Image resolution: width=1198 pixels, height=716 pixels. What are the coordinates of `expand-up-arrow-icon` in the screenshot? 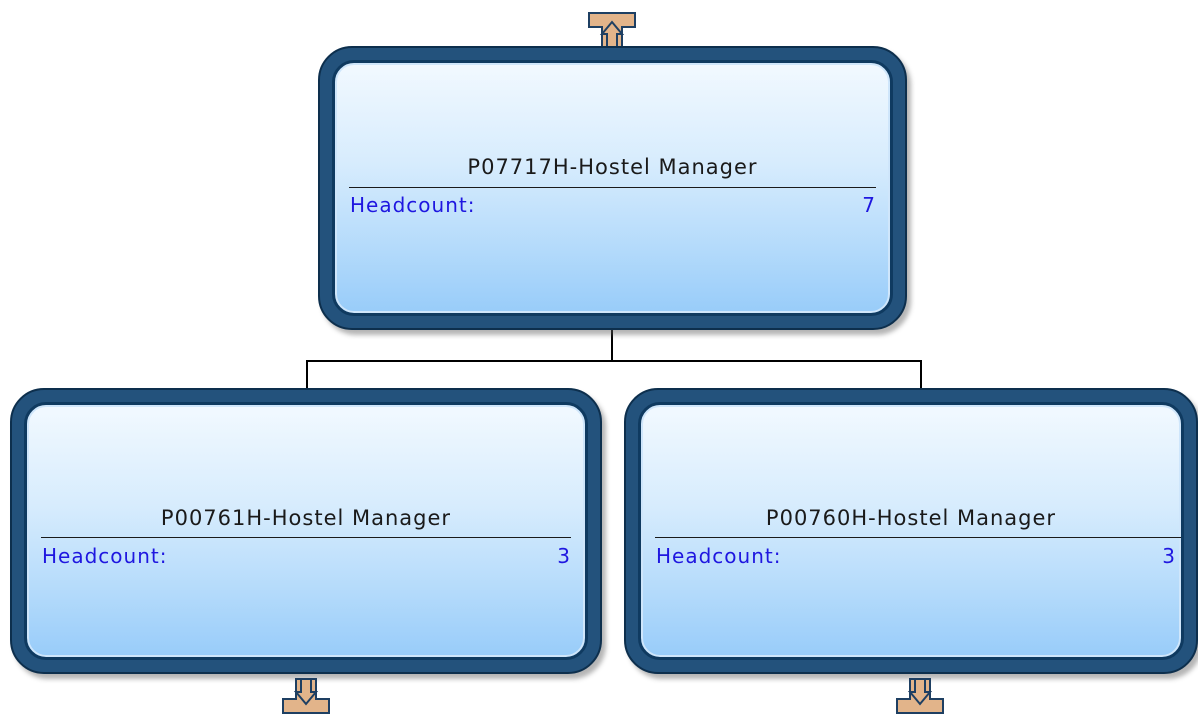 It's located at (612, 30).